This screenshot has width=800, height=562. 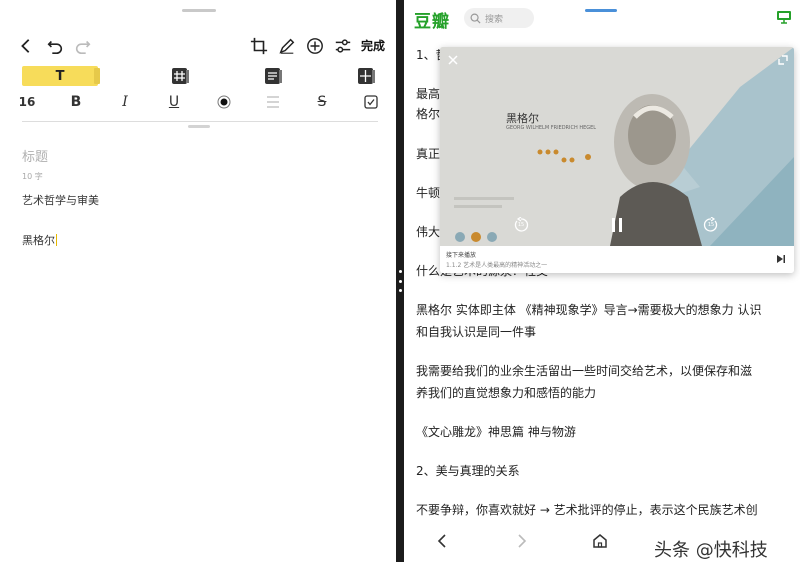 What do you see at coordinates (366, 76) in the screenshot?
I see `table-icon` at bounding box center [366, 76].